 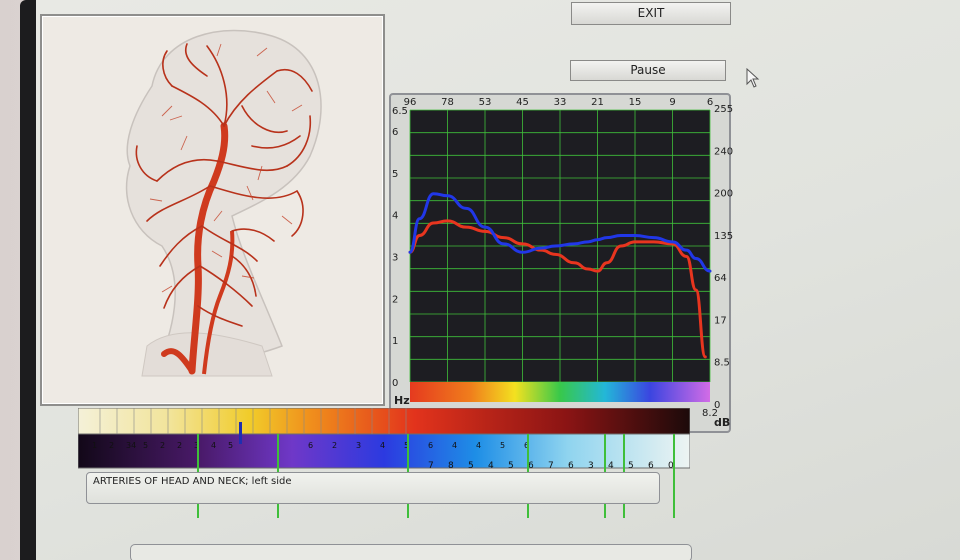 What do you see at coordinates (723, 194) in the screenshot?
I see `y-right-tick-label: 200` at bounding box center [723, 194].